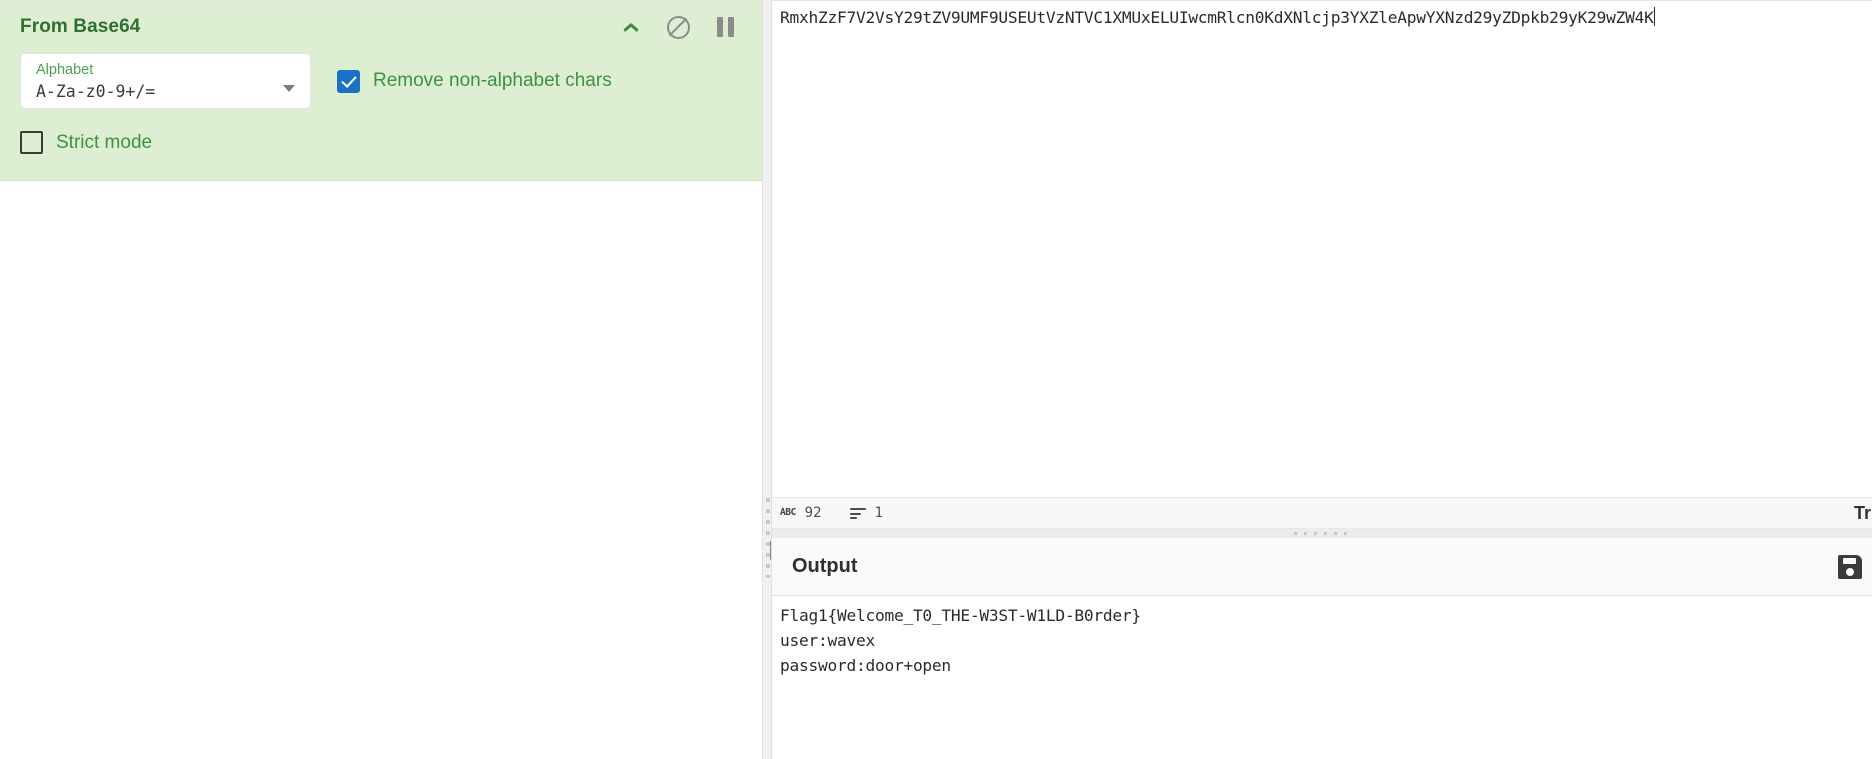 Image resolution: width=1872 pixels, height=759 pixels. I want to click on operation-title: From Base64, so click(80, 26).